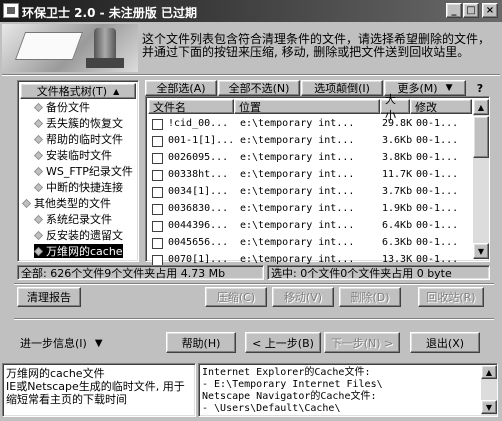 The image size is (502, 421). I want to click on help-button: 帮助(H), so click(201, 342).